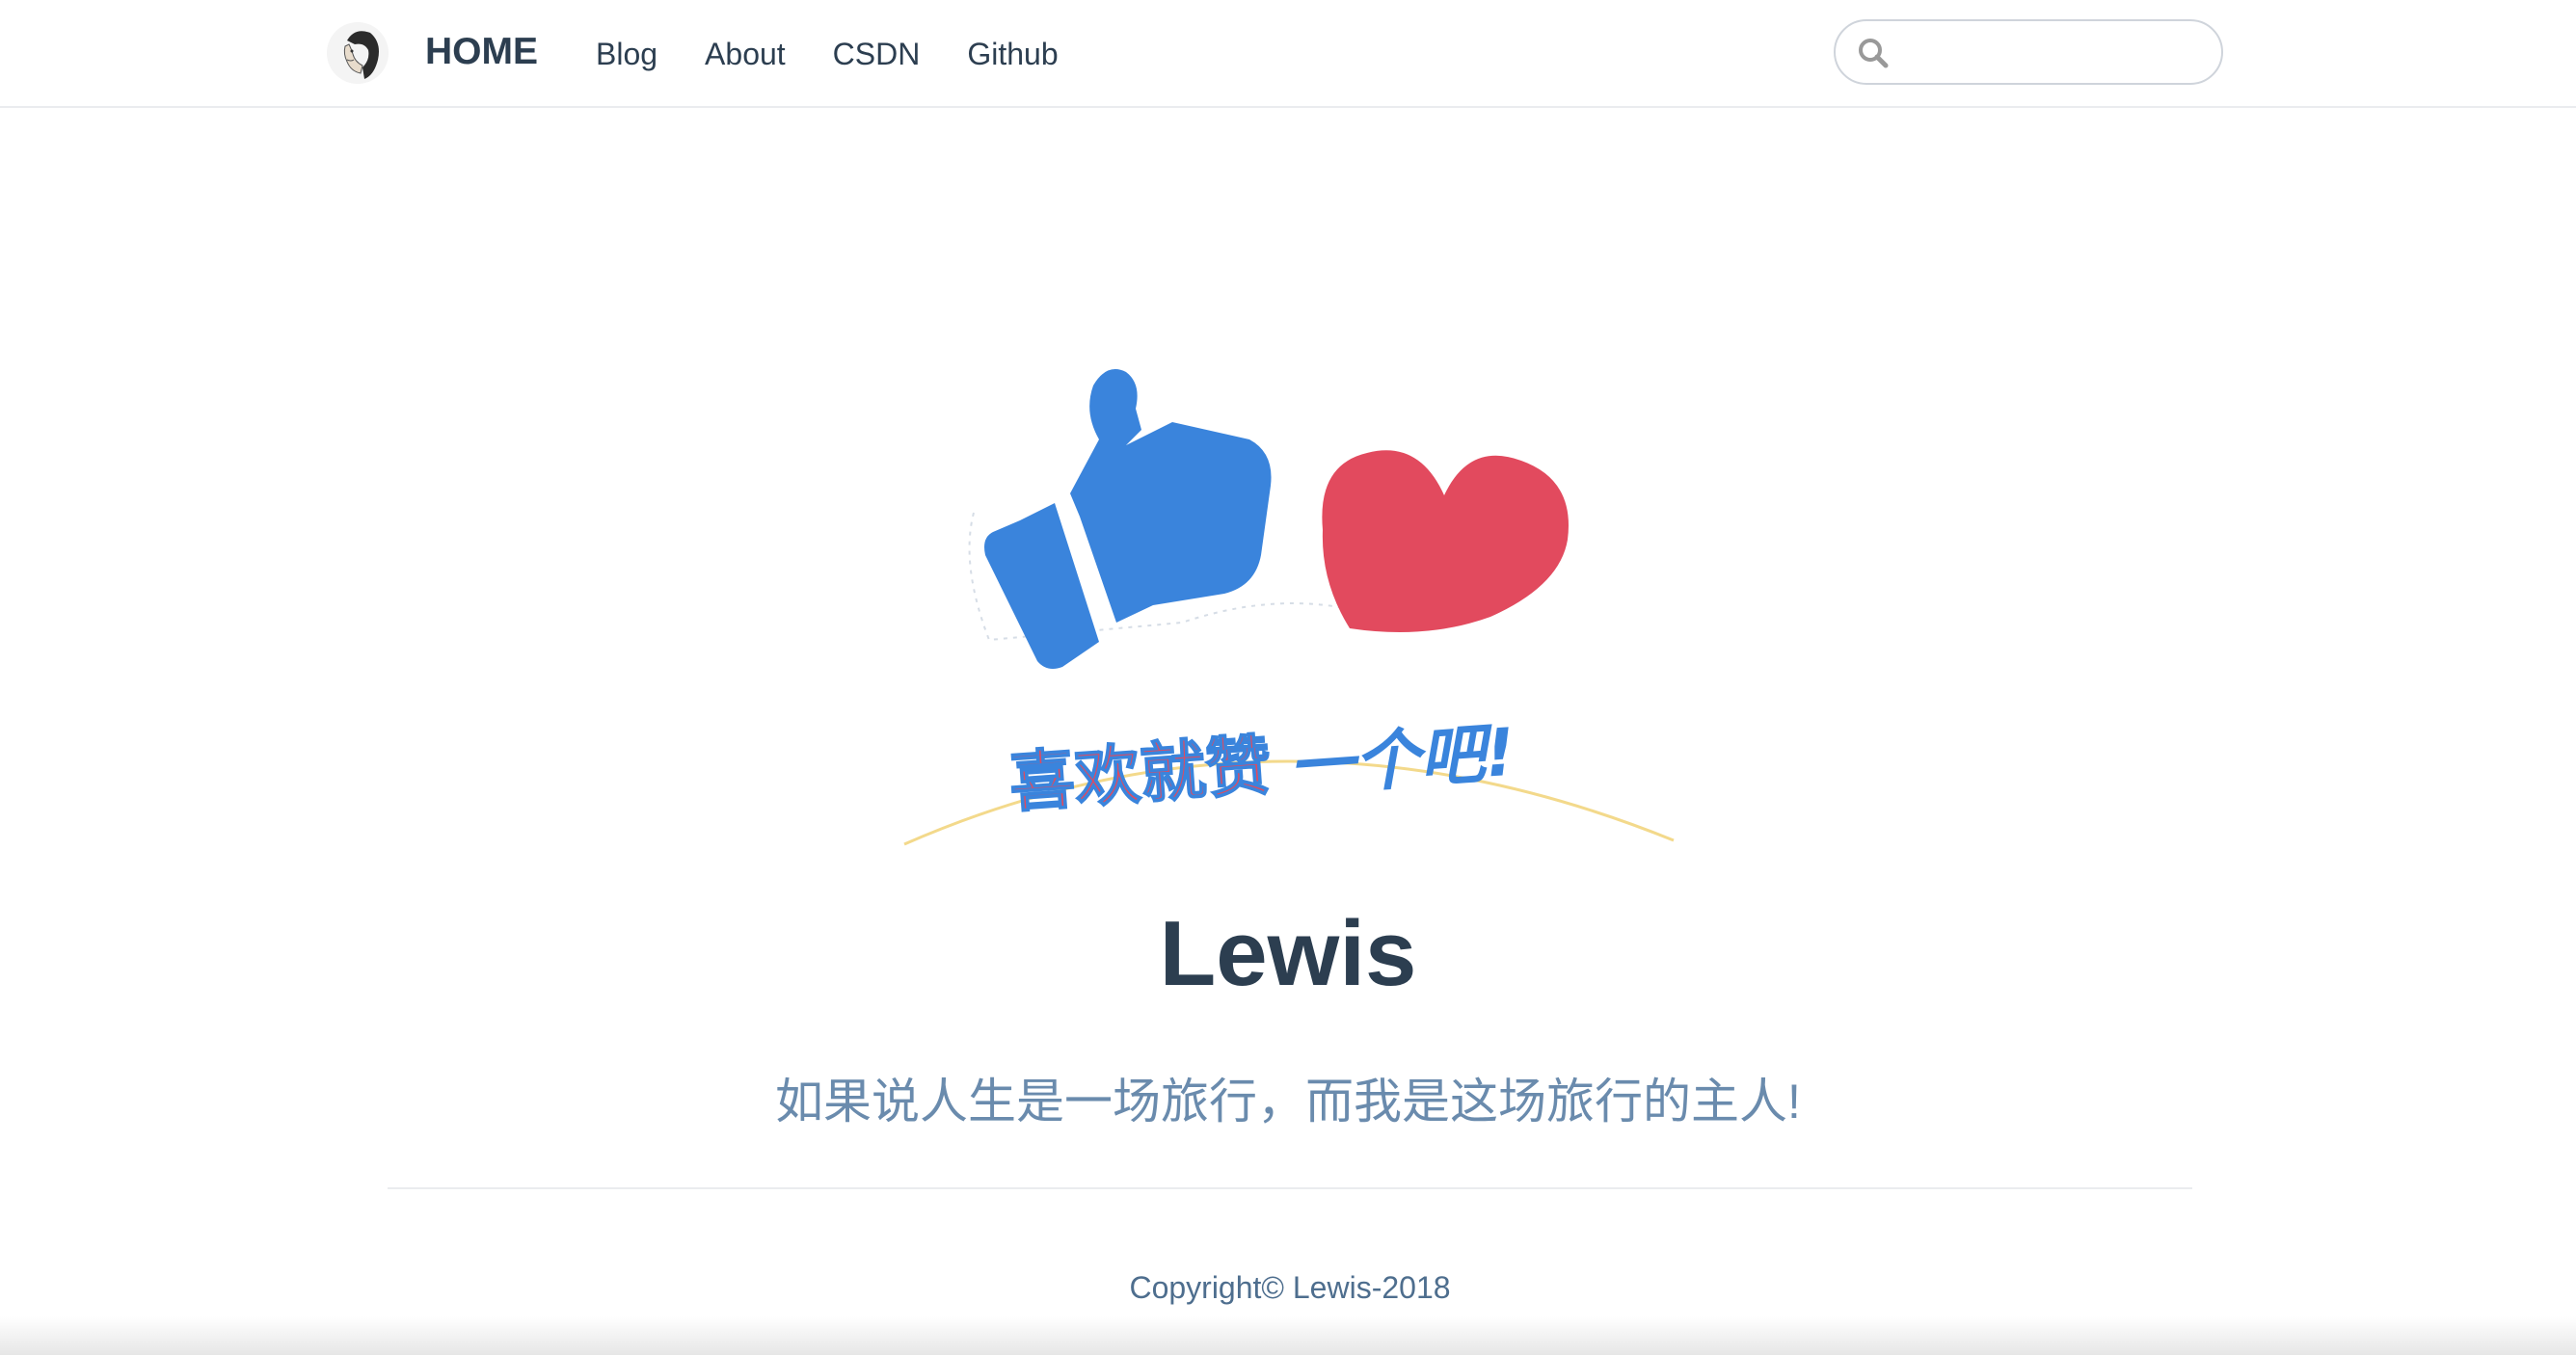 The image size is (2576, 1355). I want to click on navbar: HOME Blog About CSDN Github, so click(1288, 54).